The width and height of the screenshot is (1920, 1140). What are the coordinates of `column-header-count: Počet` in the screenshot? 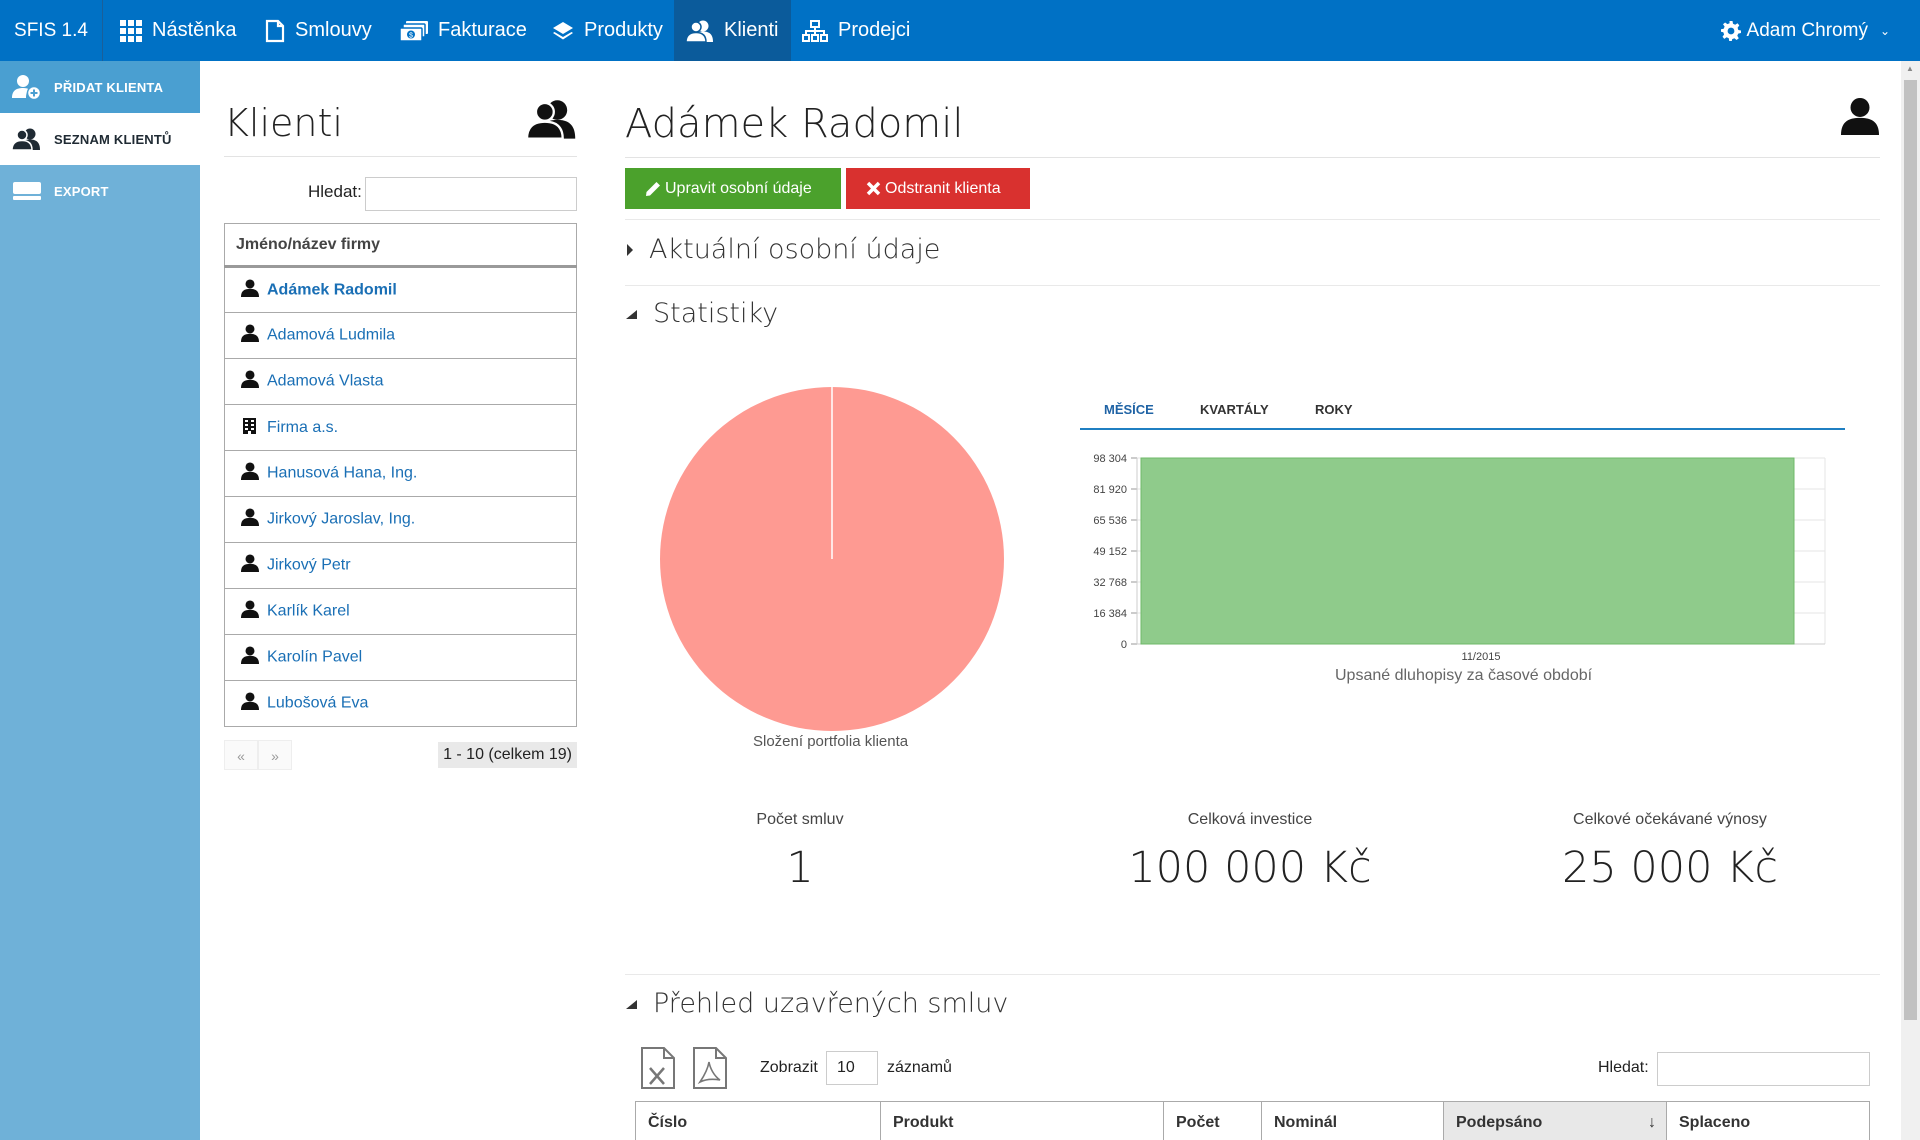 It's located at (1212, 1120).